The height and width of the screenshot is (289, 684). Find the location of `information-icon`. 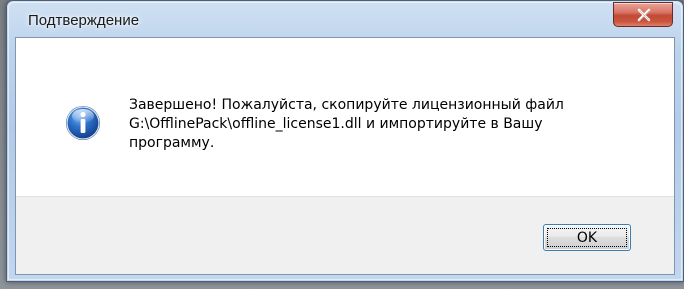

information-icon is located at coordinates (83, 123).